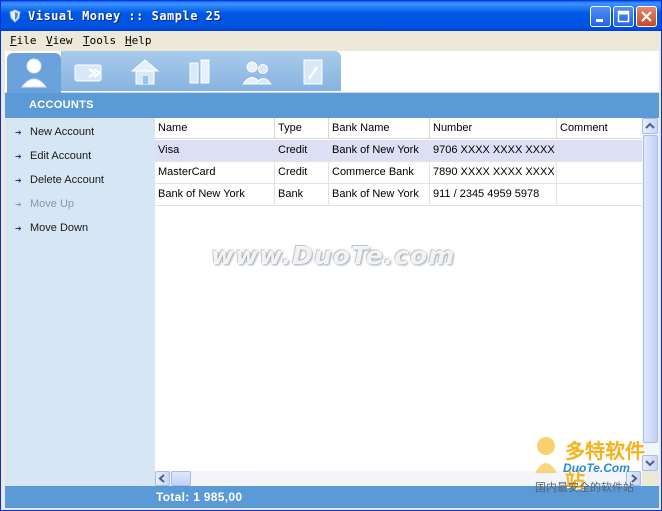 This screenshot has height=511, width=662. What do you see at coordinates (61, 105) in the screenshot?
I see `section-title: ACCOUNTS` at bounding box center [61, 105].